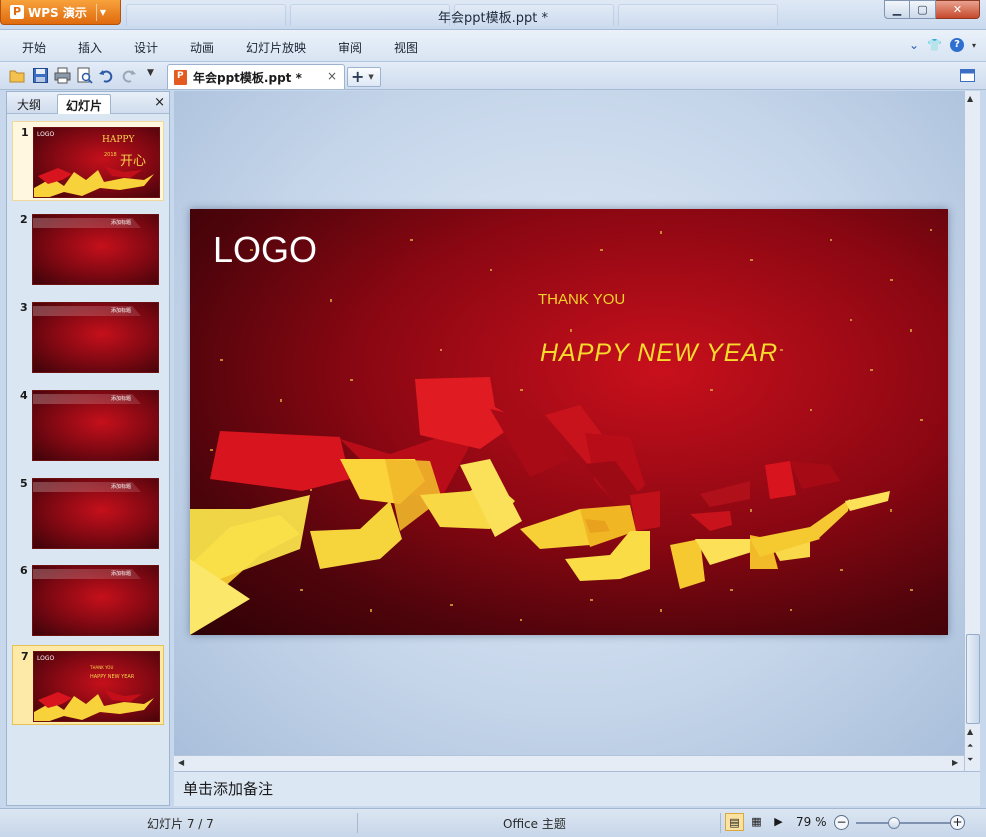 Image resolution: width=986 pixels, height=837 pixels. I want to click on slide-thumbnail-4: 4 添加标题, so click(88, 425).